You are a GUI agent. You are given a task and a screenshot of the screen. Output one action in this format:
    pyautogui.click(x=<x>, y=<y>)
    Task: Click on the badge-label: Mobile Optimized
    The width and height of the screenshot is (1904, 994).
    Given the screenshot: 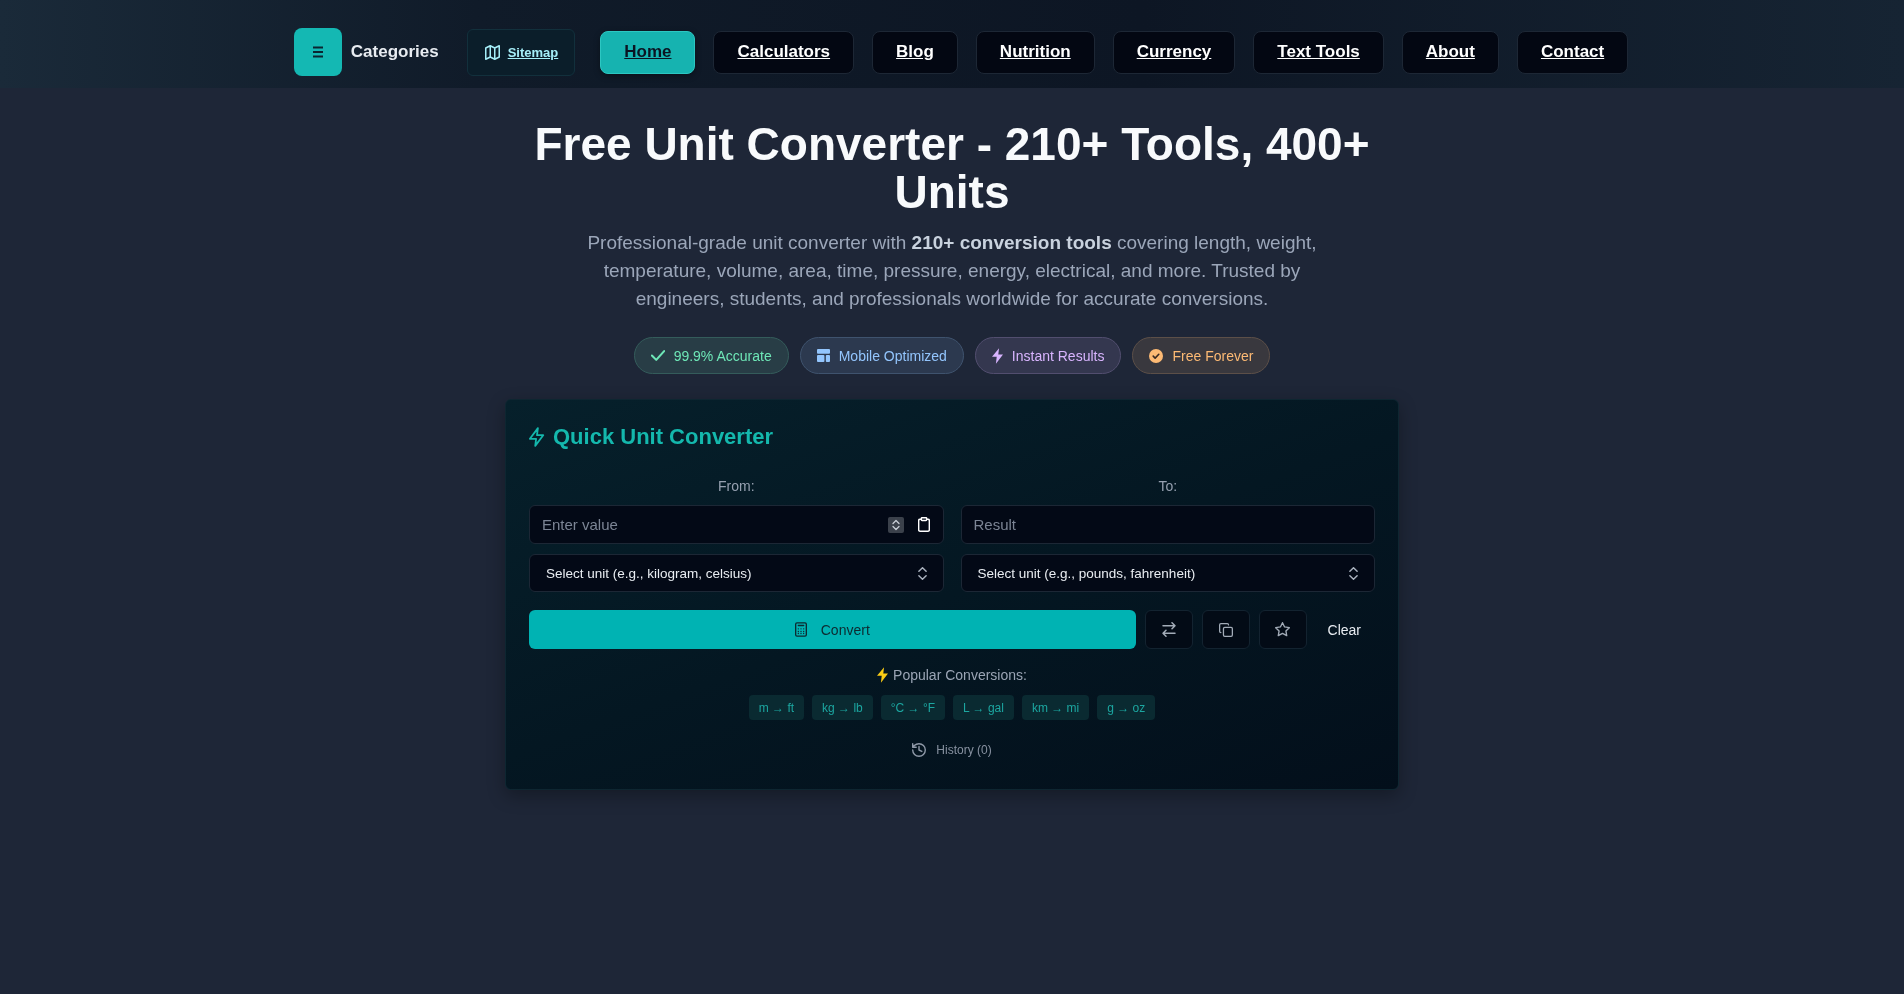 What is the action you would take?
    pyautogui.click(x=892, y=355)
    